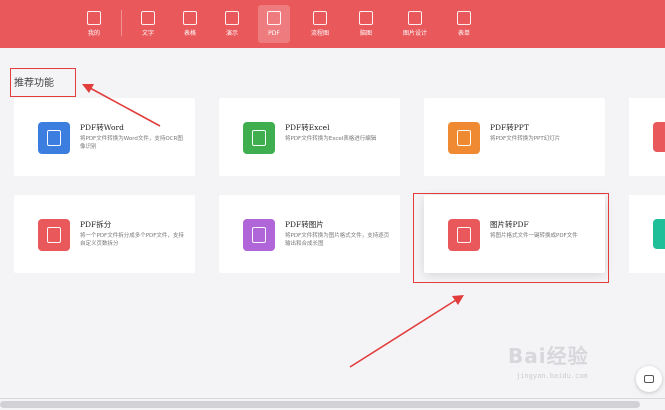 The image size is (665, 410). Describe the element at coordinates (102, 127) in the screenshot. I see `card-title: PDF转Word` at that location.